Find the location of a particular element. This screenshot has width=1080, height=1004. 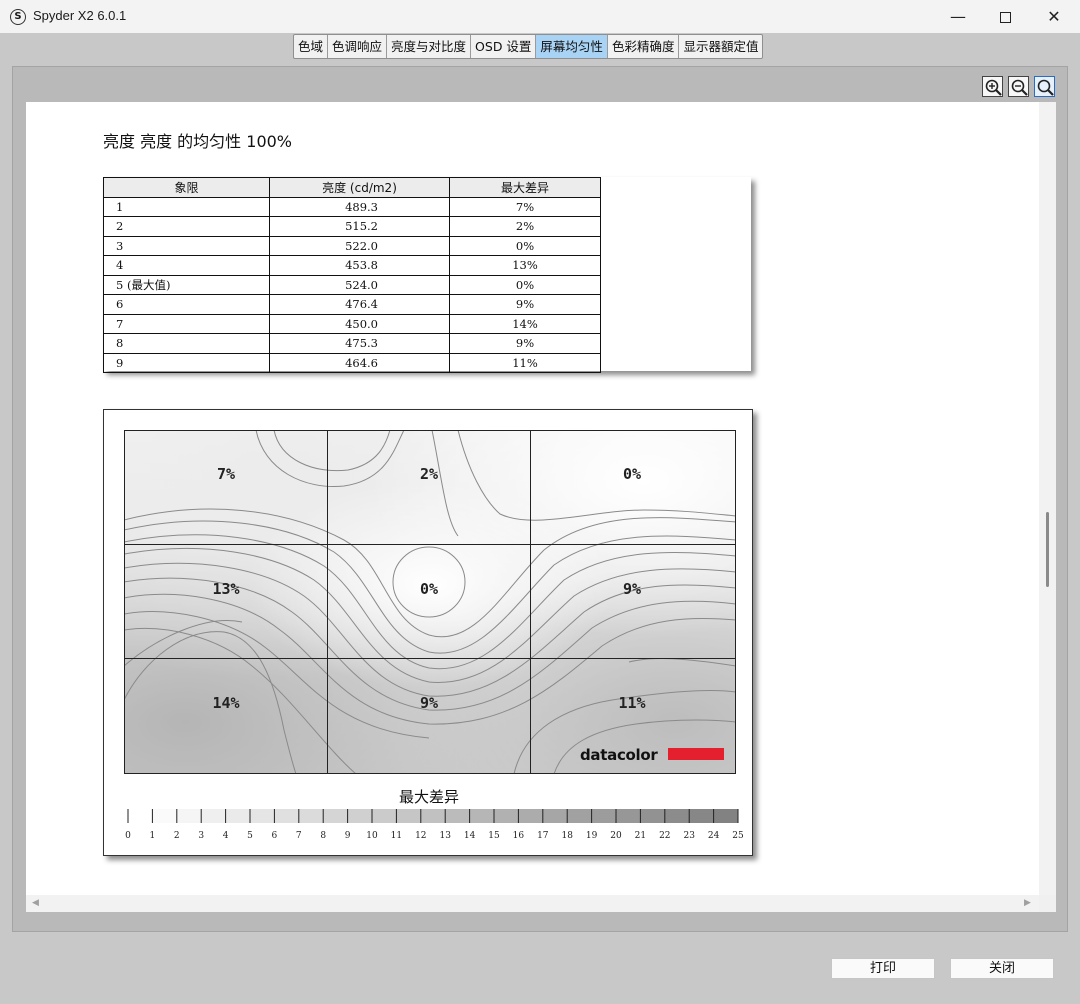

table-row: 1 489.3 7% is located at coordinates (352, 206).